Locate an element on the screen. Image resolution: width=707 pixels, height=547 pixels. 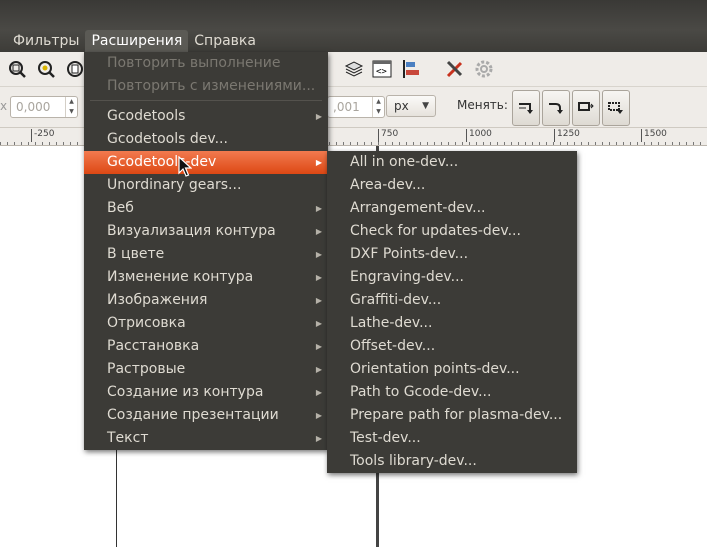
h-spinbox: ,001 ▲ ▼ is located at coordinates (356, 107).